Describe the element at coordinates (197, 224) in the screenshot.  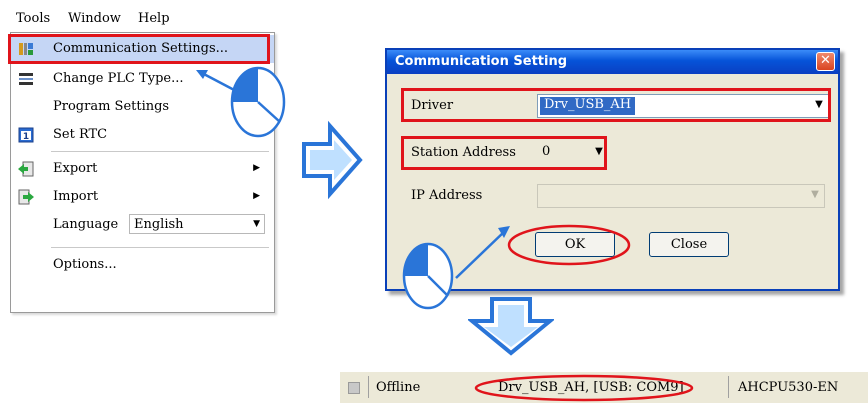
I see `language-select: English ▼` at that location.